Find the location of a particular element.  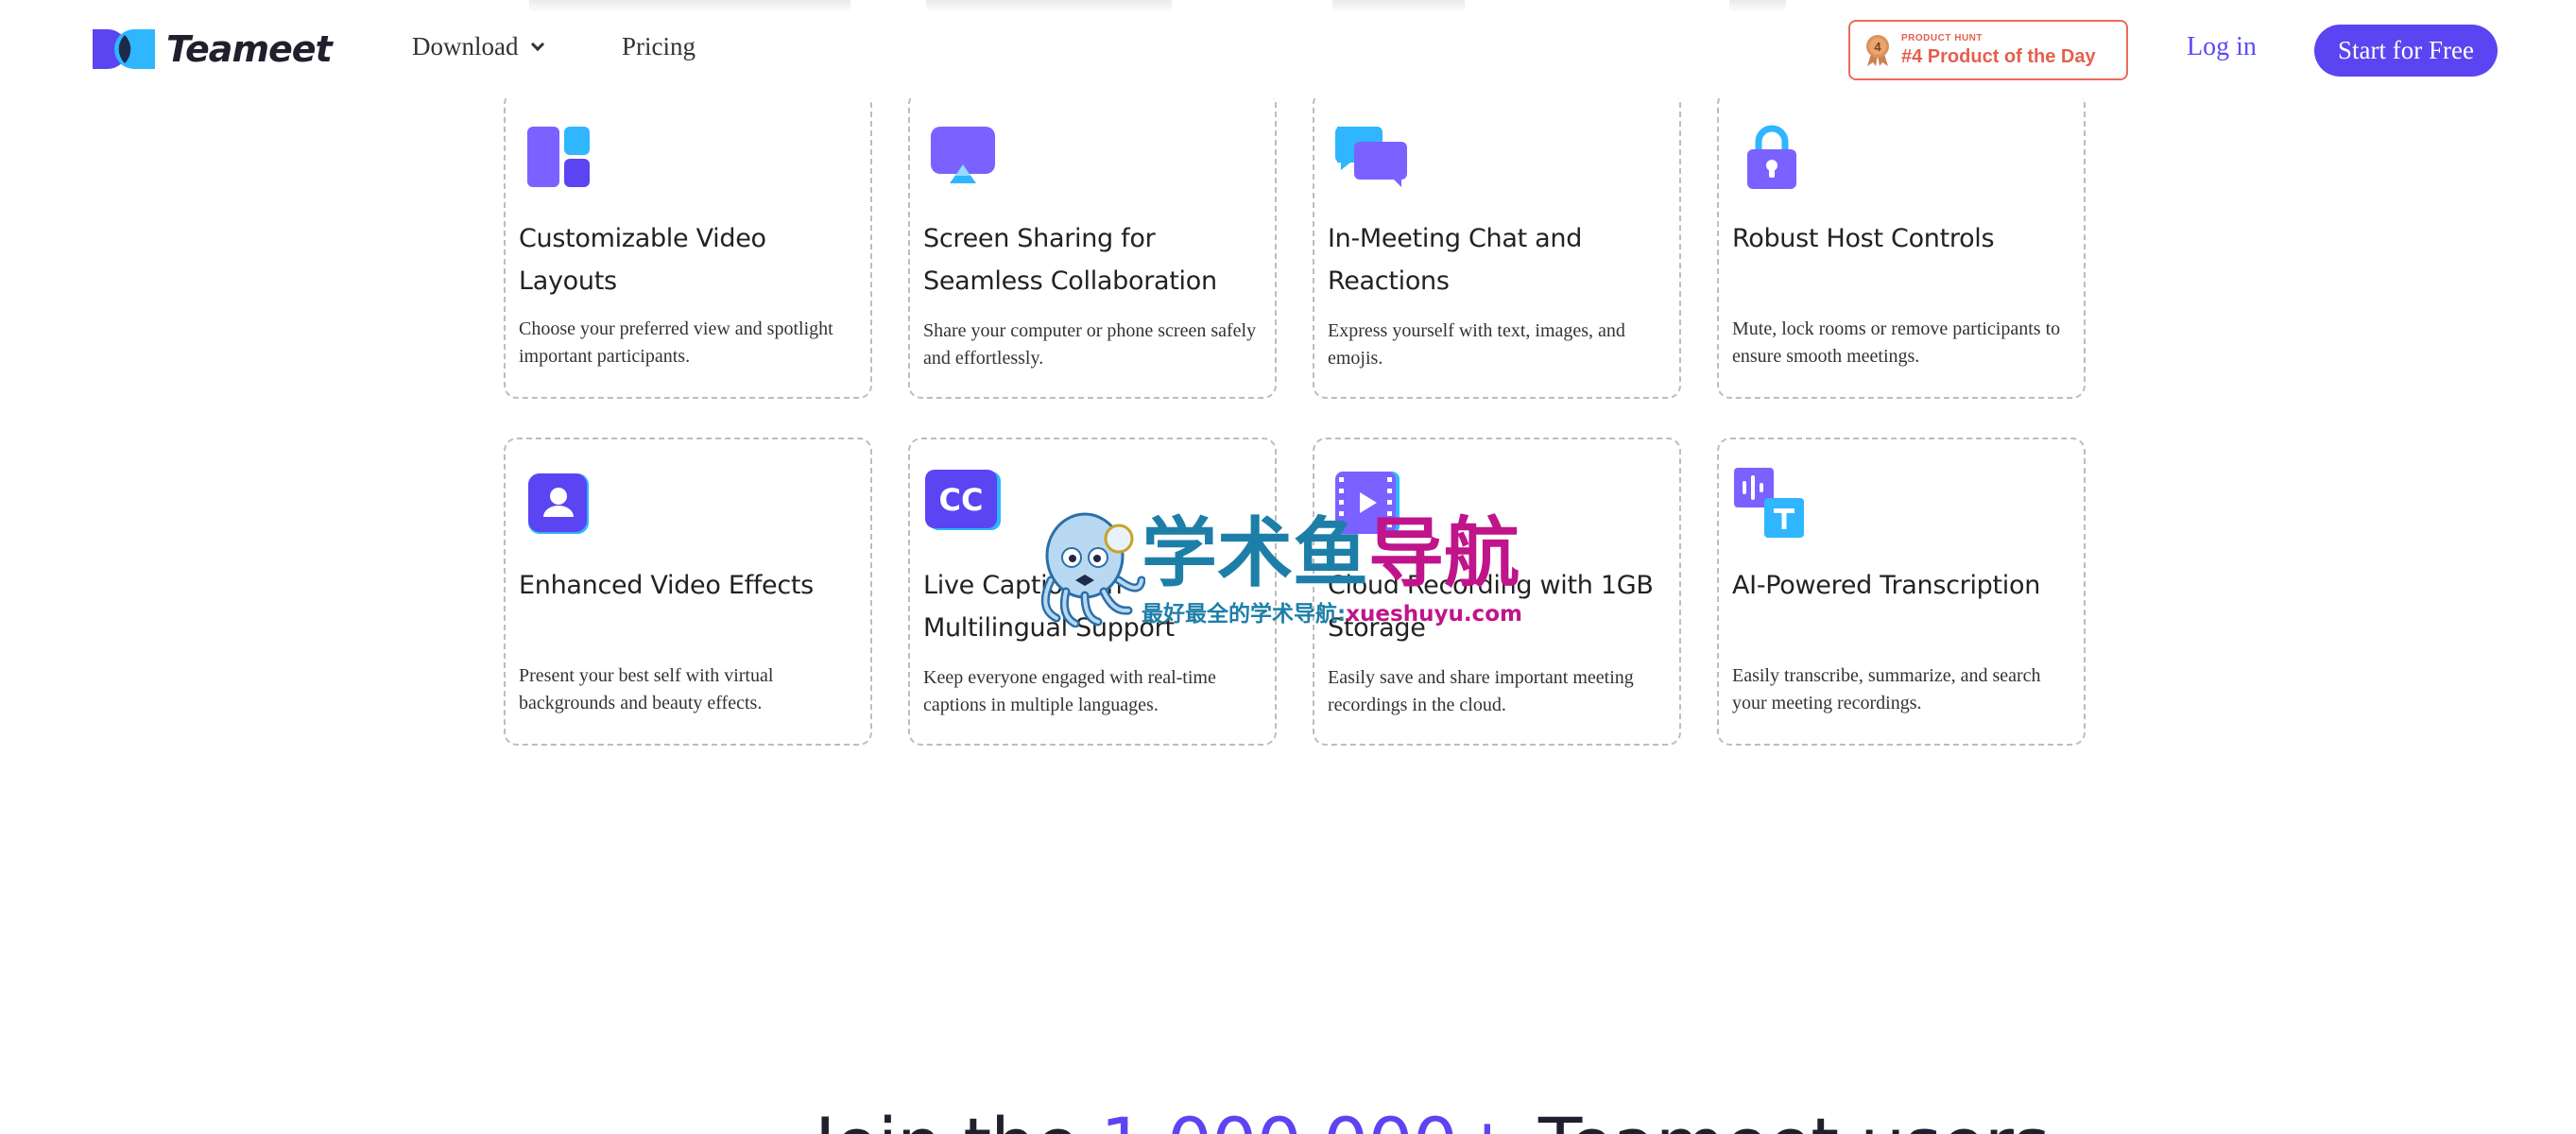

user-count: 1,000,000+ is located at coordinates (1308, 1118).